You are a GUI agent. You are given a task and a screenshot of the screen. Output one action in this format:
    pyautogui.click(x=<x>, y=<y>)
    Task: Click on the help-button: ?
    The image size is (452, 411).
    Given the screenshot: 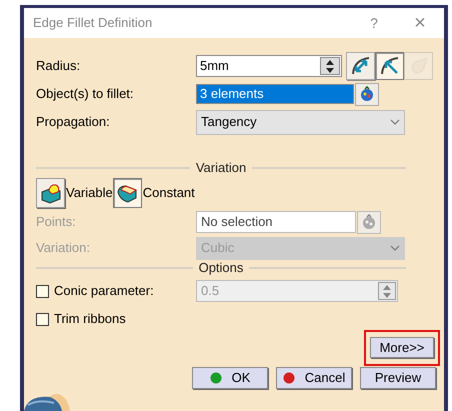 What is the action you would take?
    pyautogui.click(x=374, y=23)
    